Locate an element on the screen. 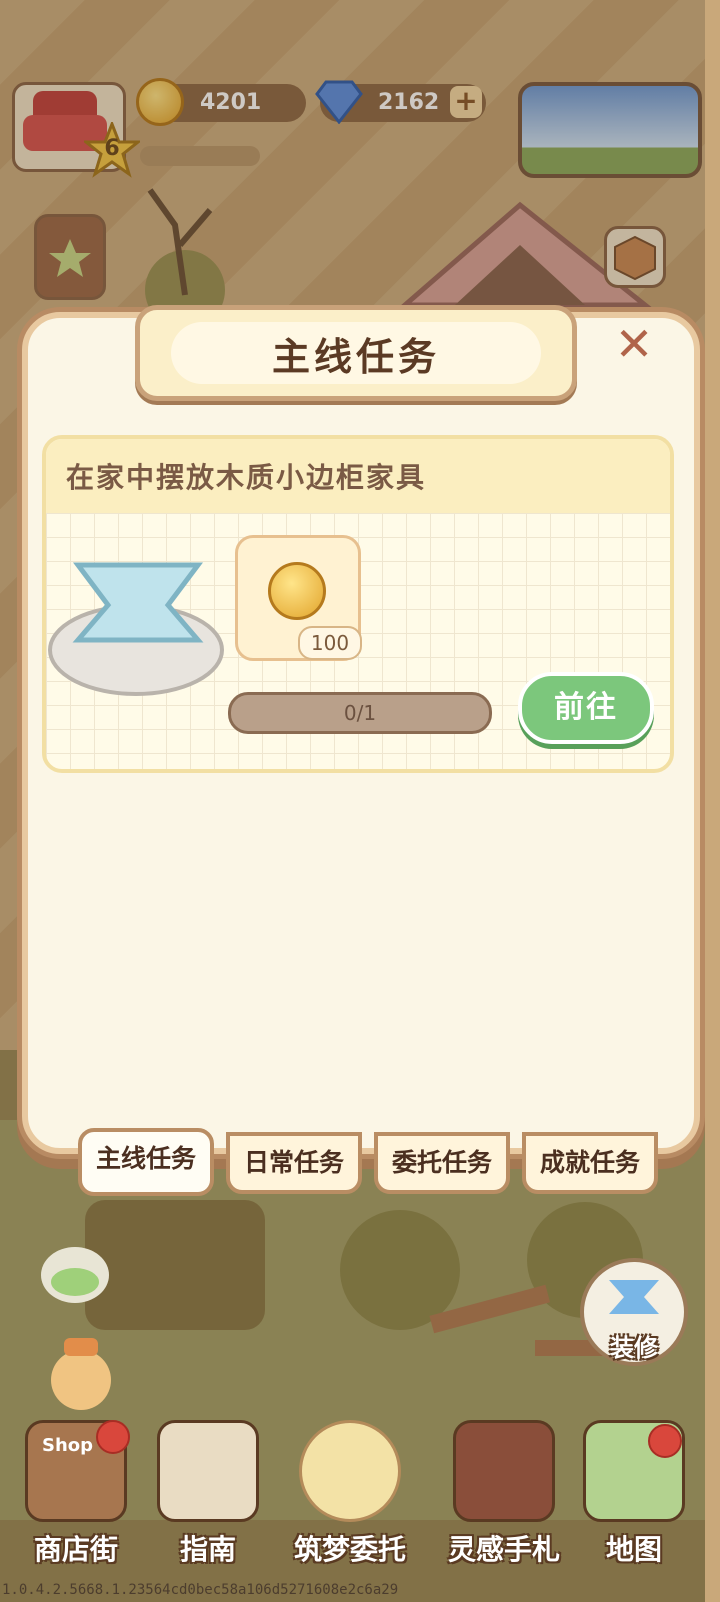 The height and width of the screenshot is (1602, 720). task-progress-bar: 0/1 is located at coordinates (360, 713).